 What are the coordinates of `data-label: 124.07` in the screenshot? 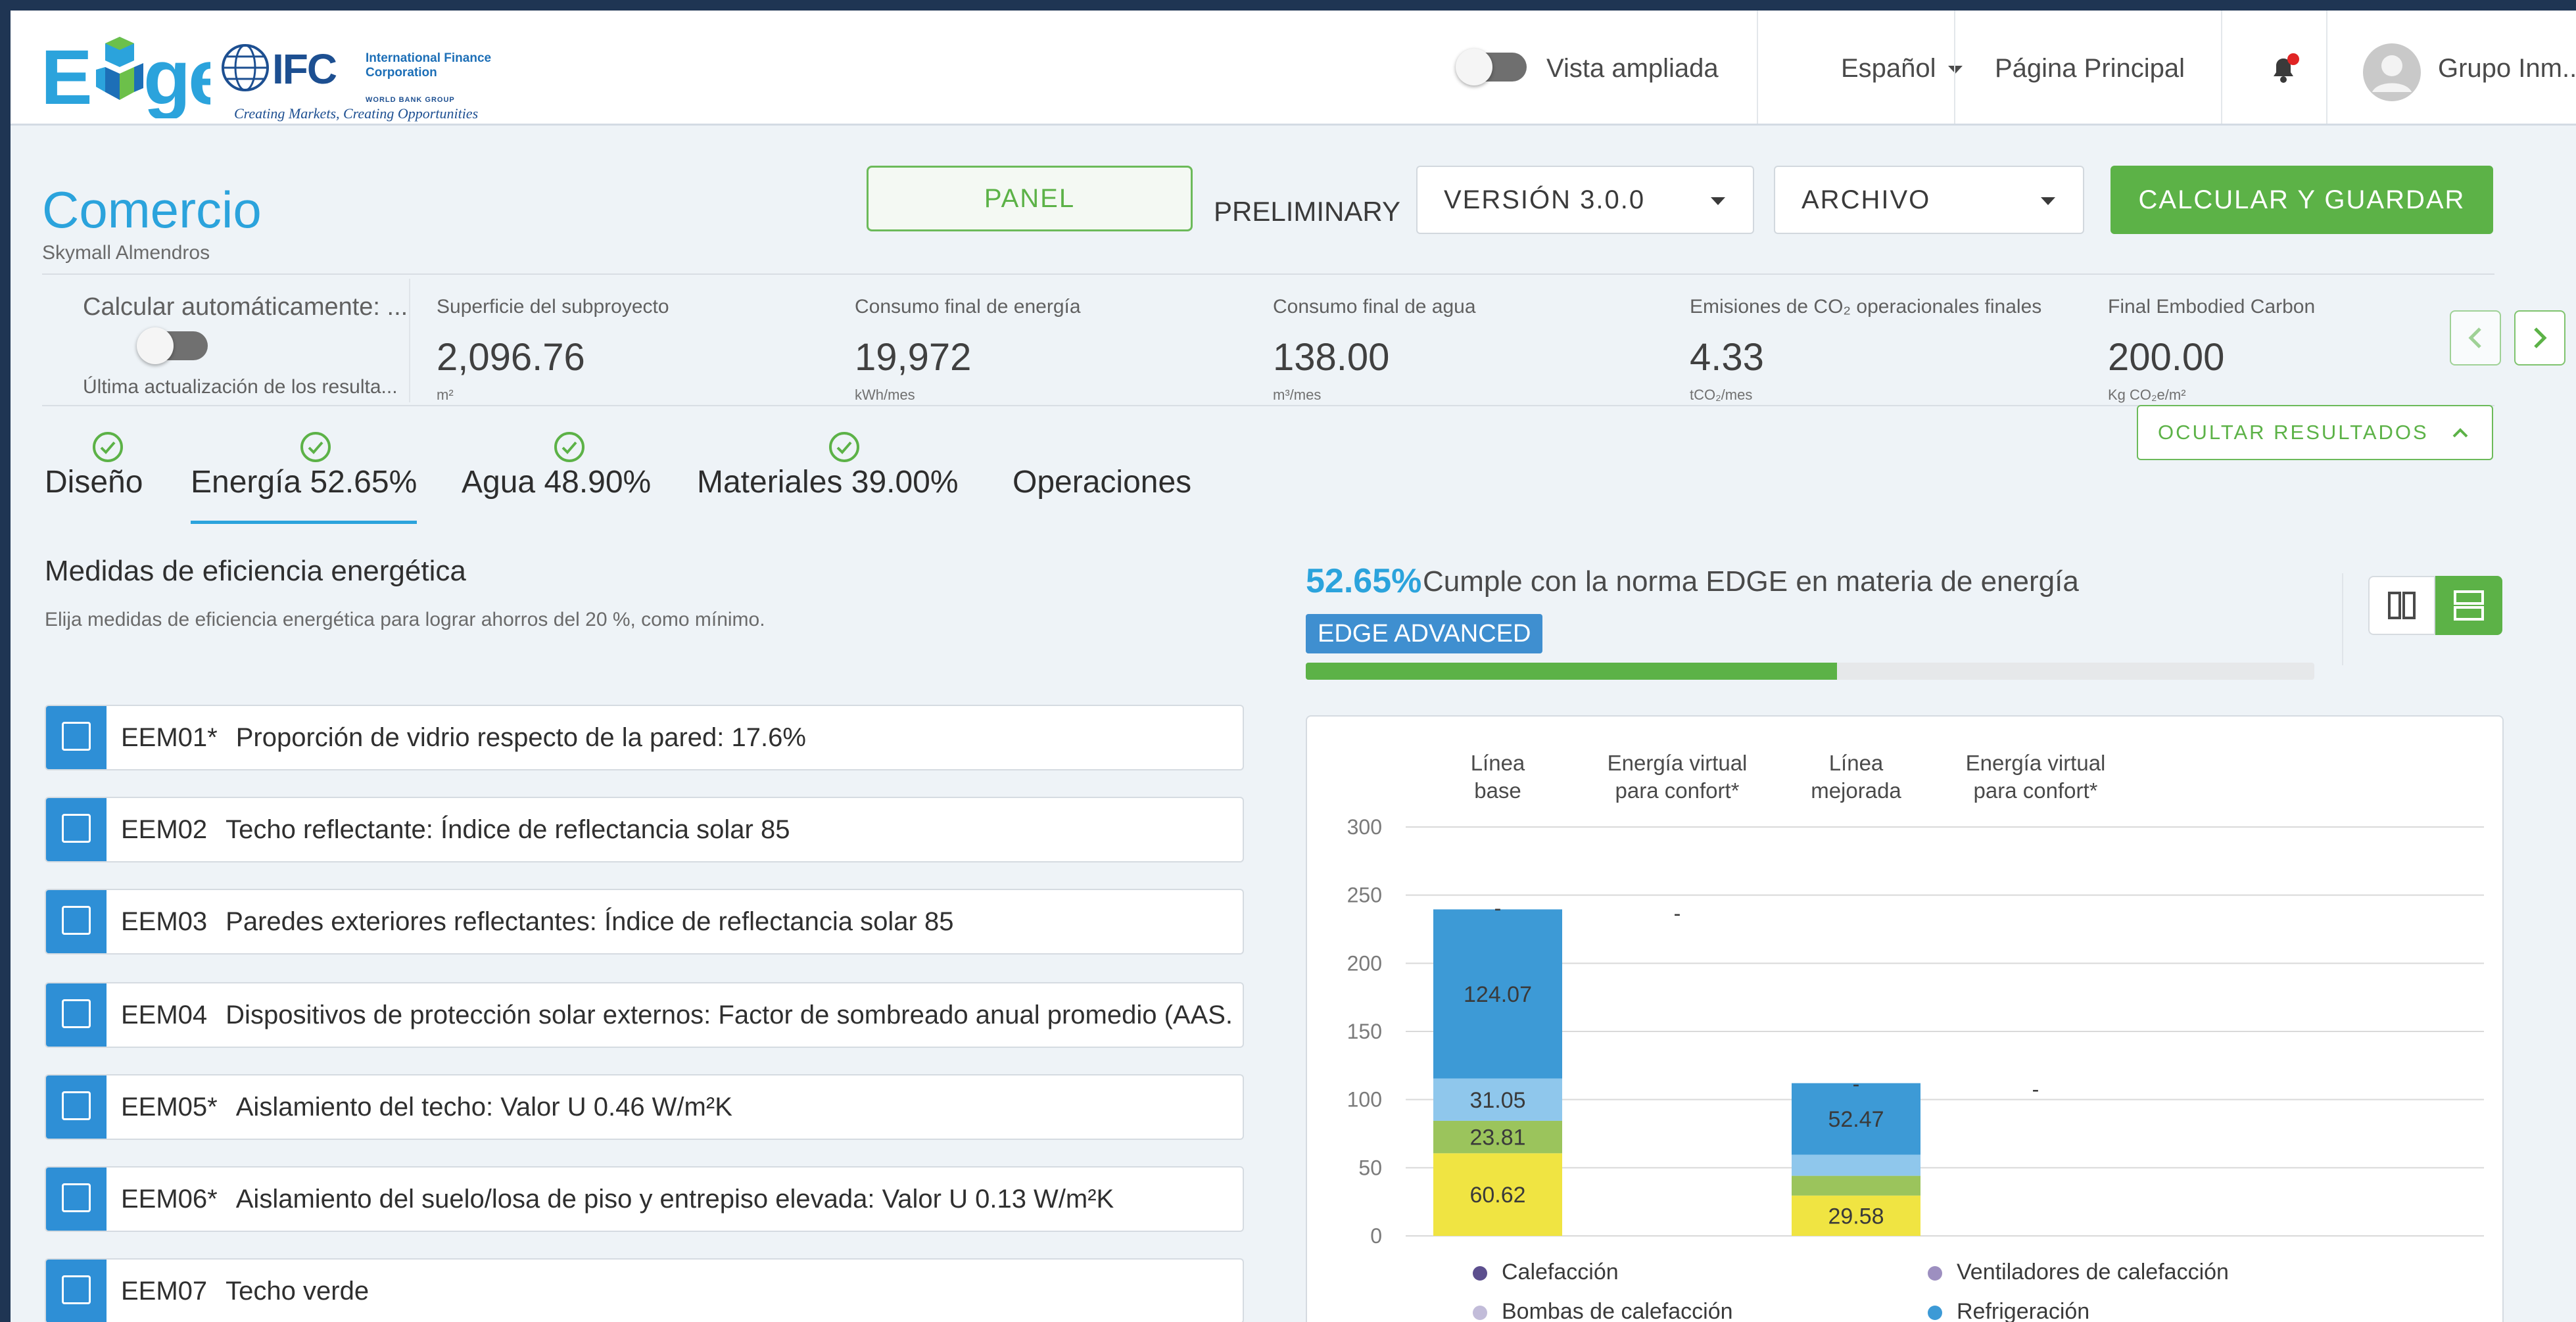 It's located at (1498, 994).